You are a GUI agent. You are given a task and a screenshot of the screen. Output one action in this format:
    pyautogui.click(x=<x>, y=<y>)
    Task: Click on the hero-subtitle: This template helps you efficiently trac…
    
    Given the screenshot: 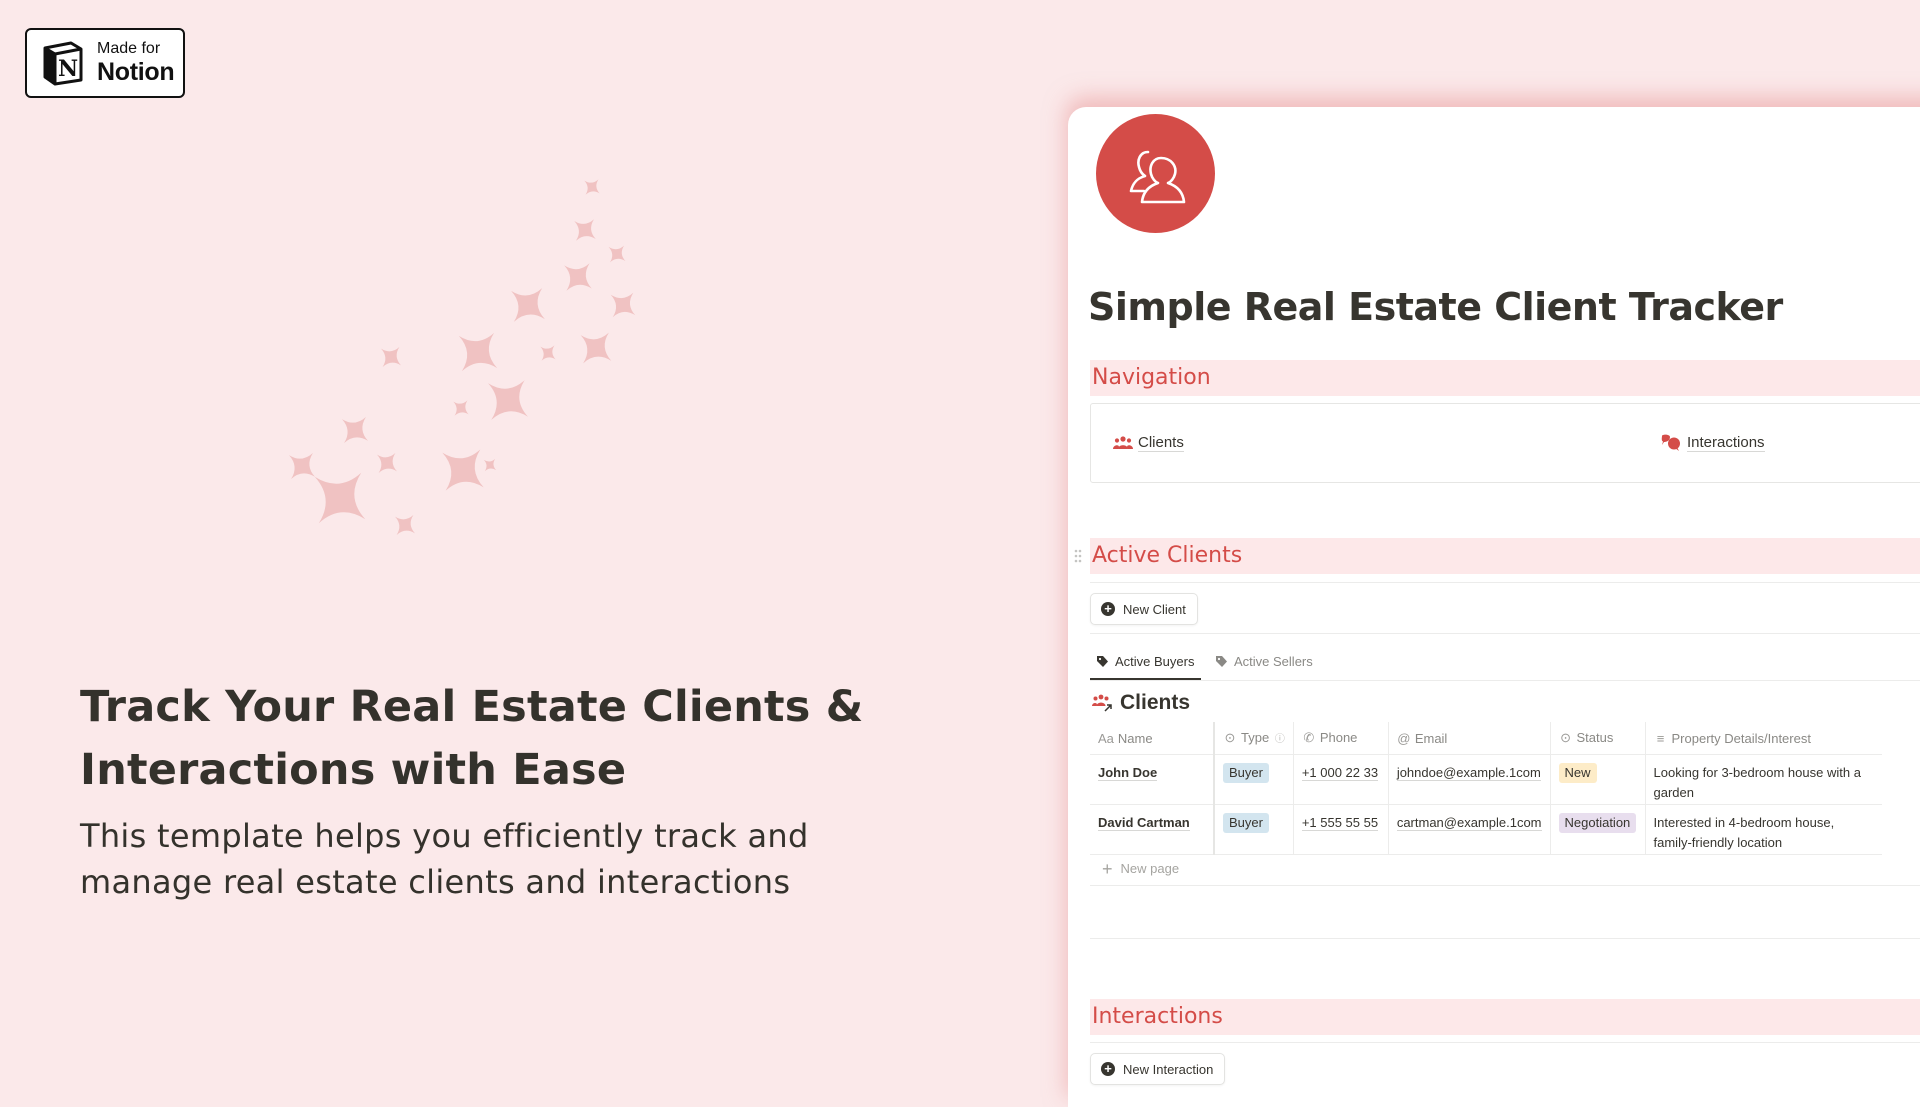 What is the action you would take?
    pyautogui.click(x=490, y=859)
    